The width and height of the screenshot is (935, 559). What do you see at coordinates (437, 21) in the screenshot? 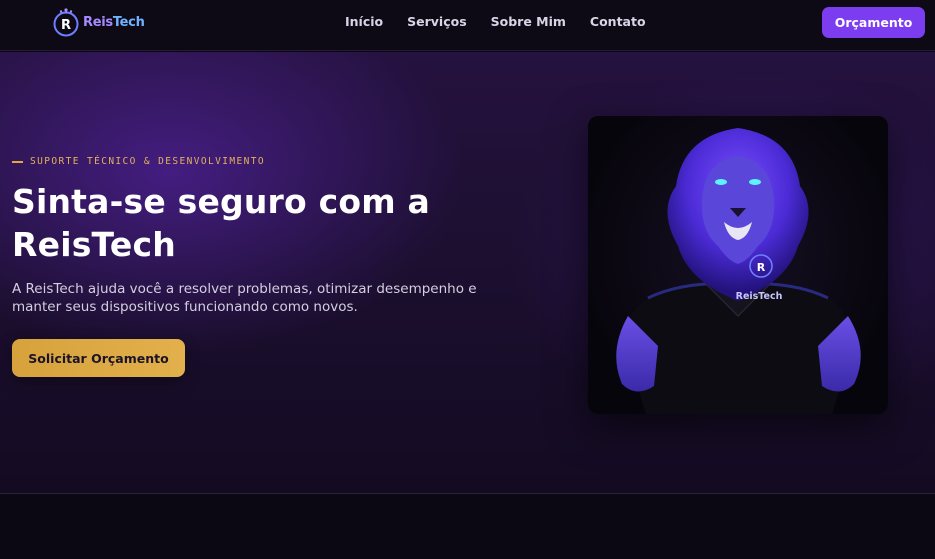
I see `nav-link-servicos: Serviços` at bounding box center [437, 21].